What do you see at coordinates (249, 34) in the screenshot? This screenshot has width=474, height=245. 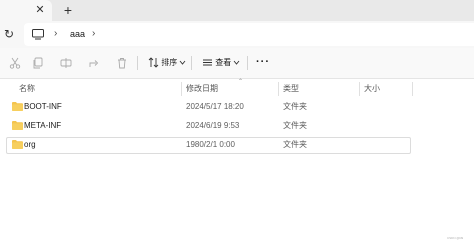 I see `address-field: › aaa ›` at bounding box center [249, 34].